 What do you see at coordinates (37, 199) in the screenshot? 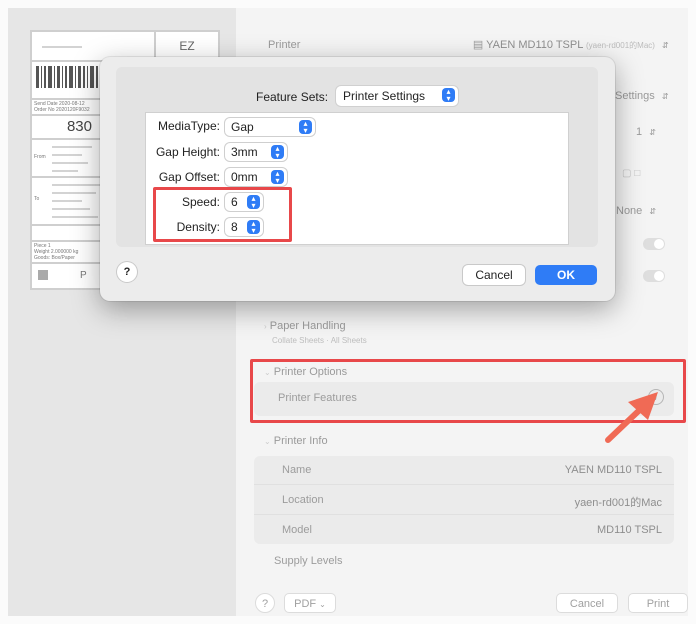
I see `to-tag: To` at bounding box center [37, 199].